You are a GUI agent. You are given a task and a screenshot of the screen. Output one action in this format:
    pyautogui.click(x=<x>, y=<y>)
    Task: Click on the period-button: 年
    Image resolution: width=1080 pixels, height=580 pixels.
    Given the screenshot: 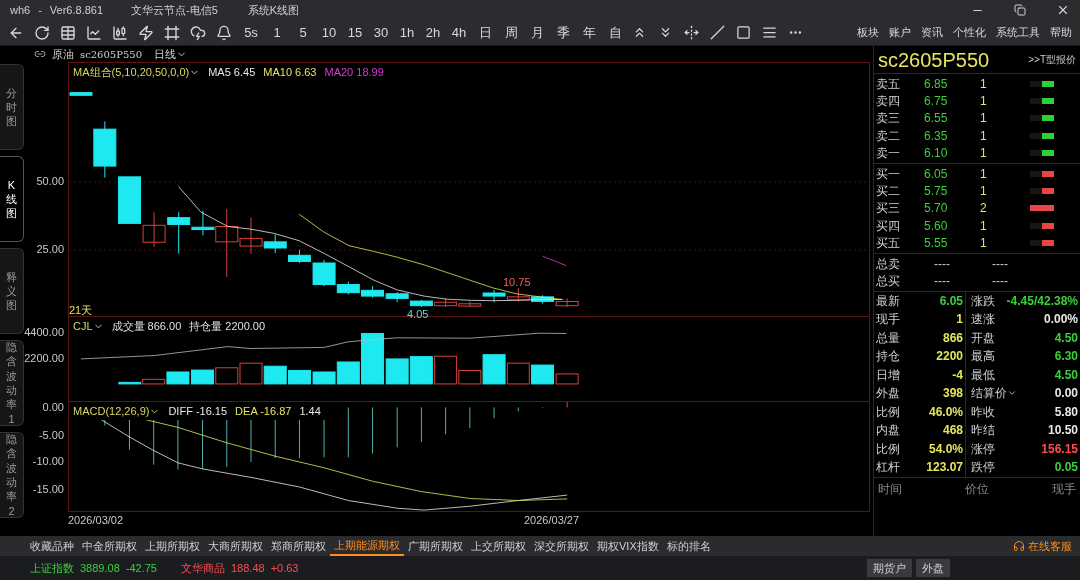 What is the action you would take?
    pyautogui.click(x=589, y=32)
    